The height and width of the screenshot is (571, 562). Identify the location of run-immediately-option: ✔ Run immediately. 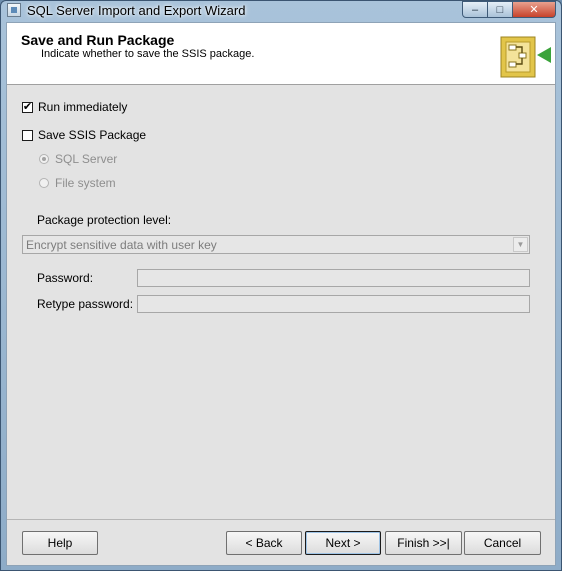
(74, 107).